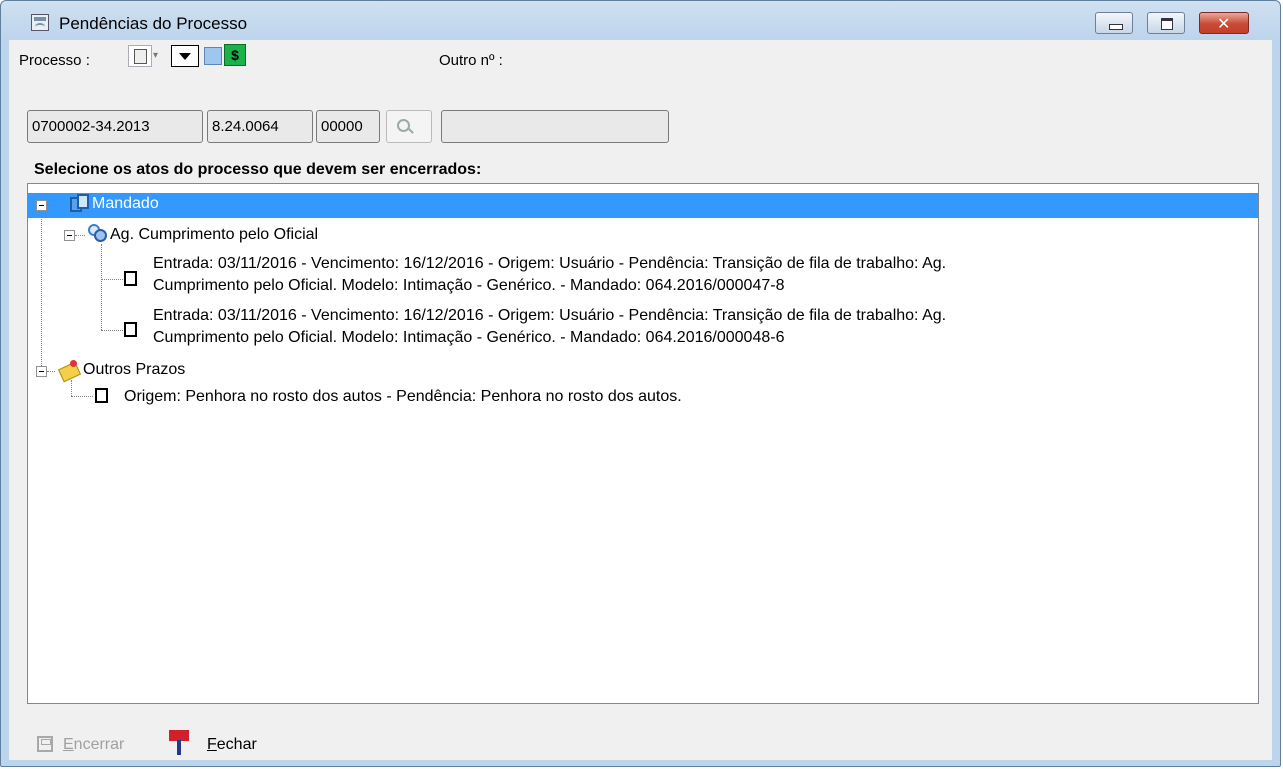 Image resolution: width=1283 pixels, height=769 pixels. Describe the element at coordinates (236, 744) in the screenshot. I see `fechar-label: echar` at that location.